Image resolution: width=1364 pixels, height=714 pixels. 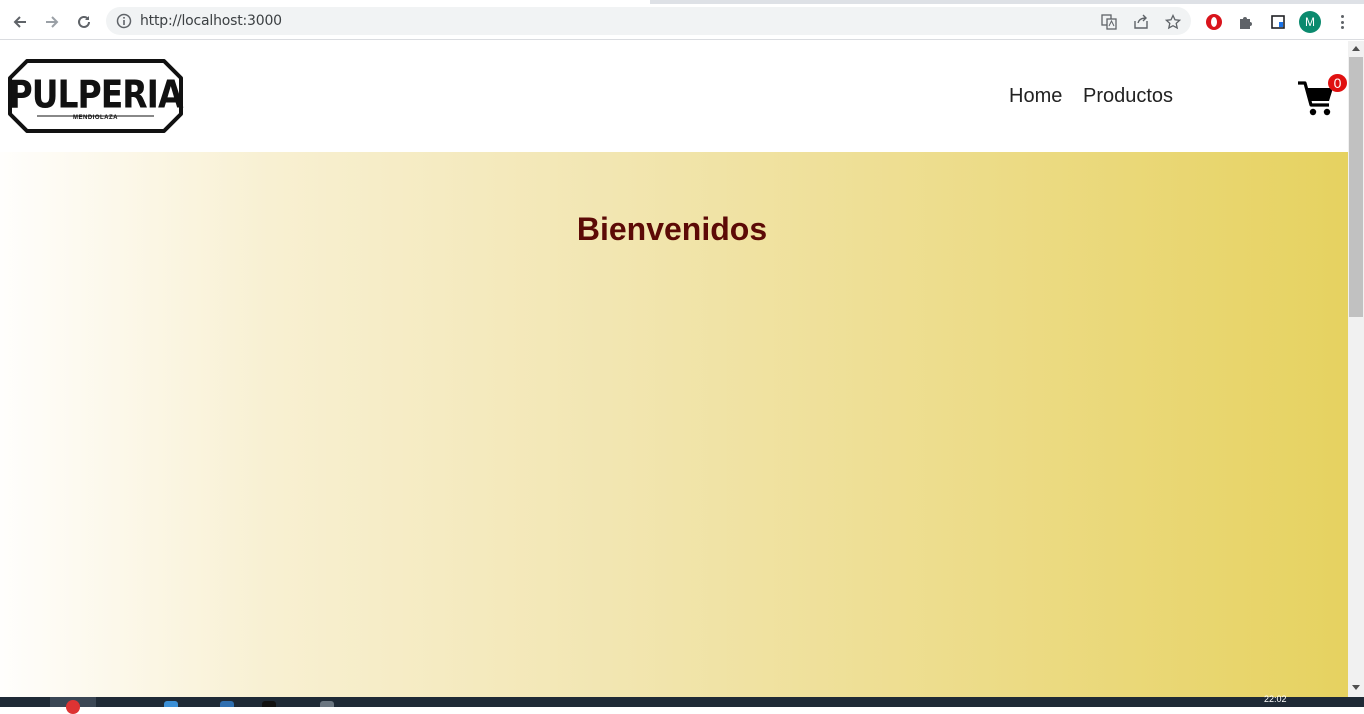 I want to click on scrollbar-thumb, so click(x=1356, y=187).